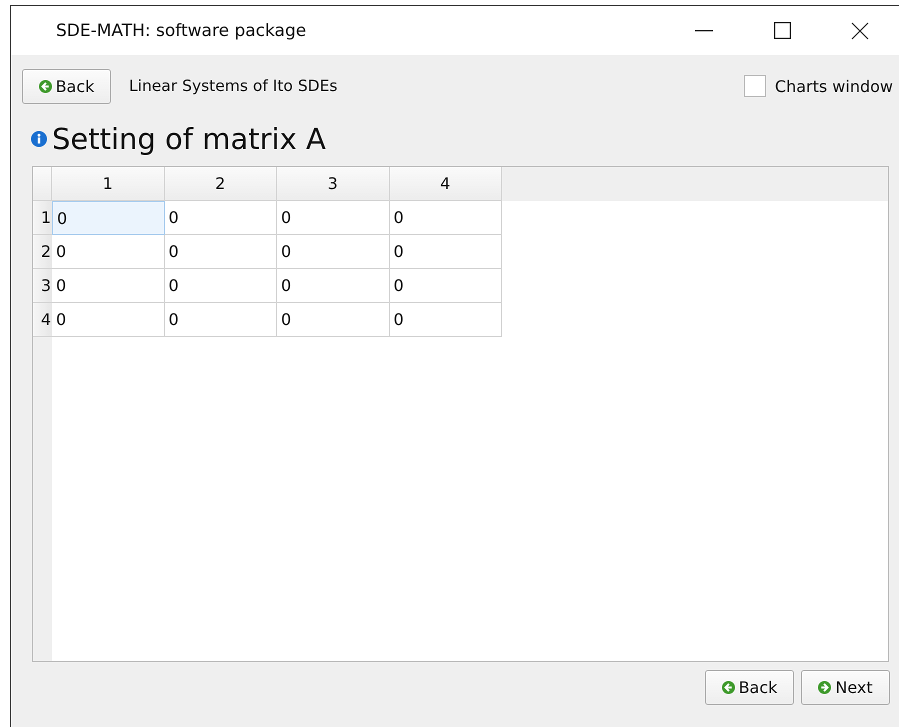  I want to click on column-header: 3, so click(333, 184).